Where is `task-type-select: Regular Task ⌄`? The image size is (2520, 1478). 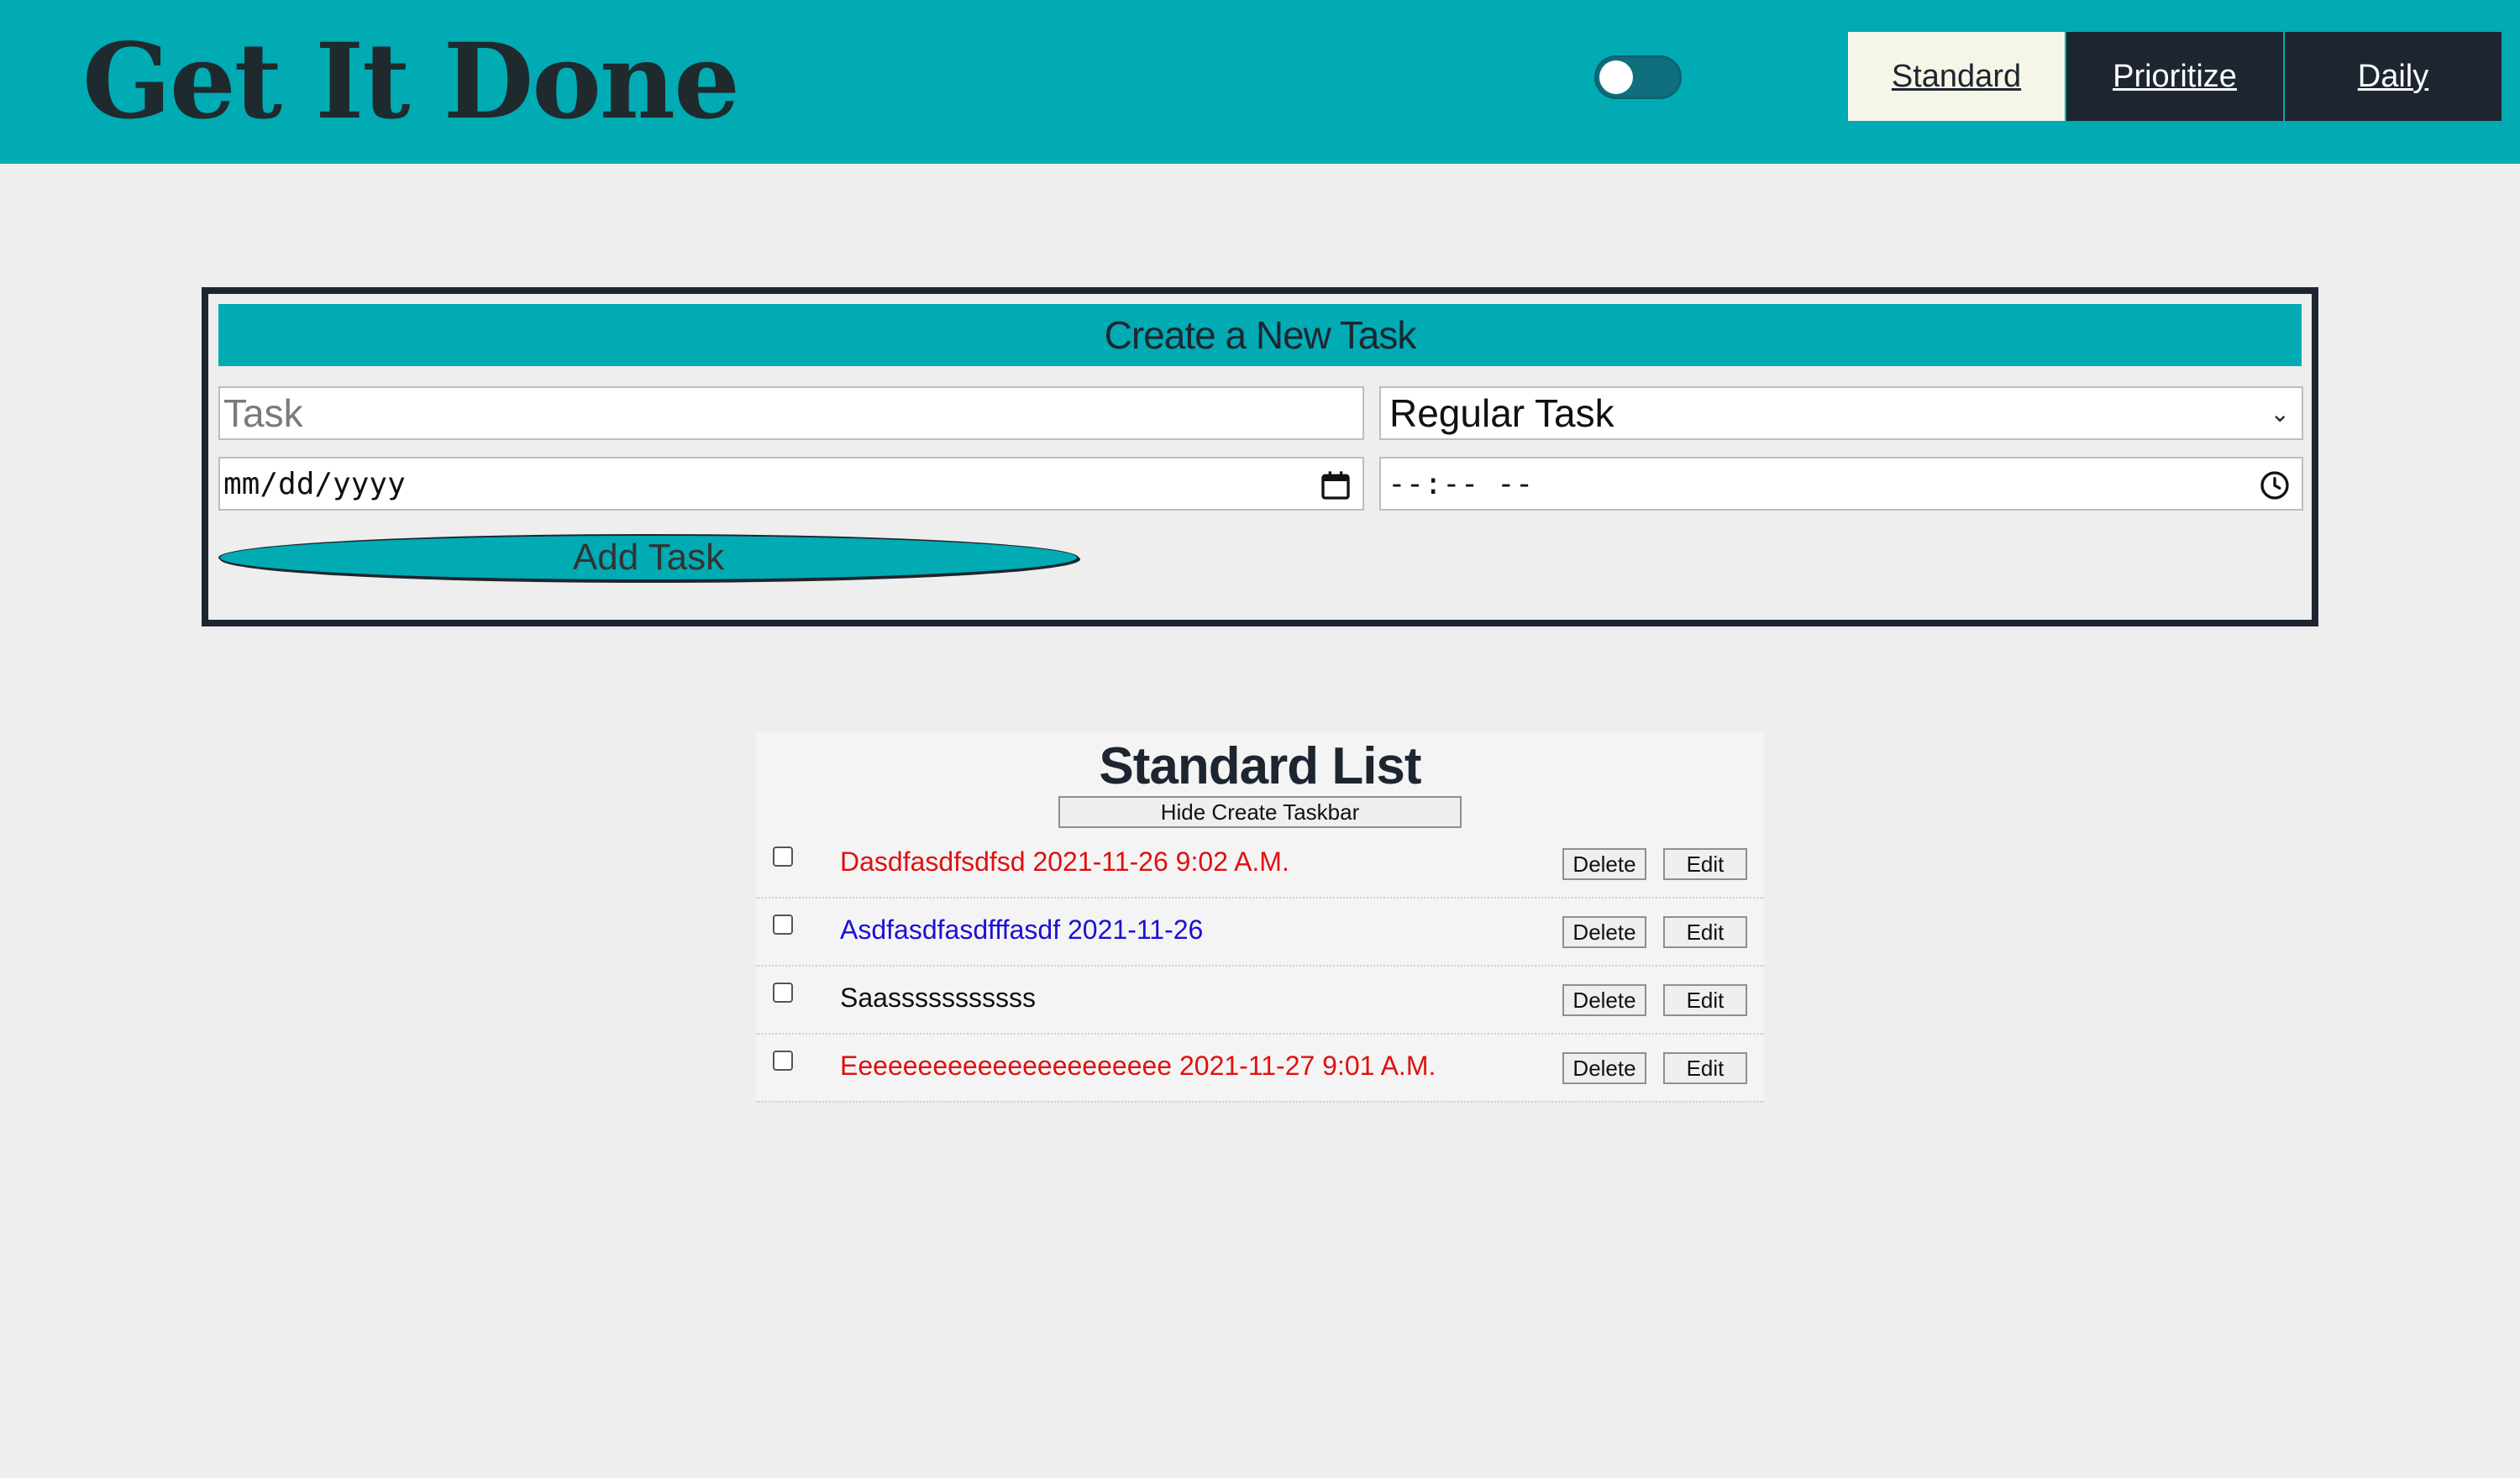 task-type-select: Regular Task ⌄ is located at coordinates (1841, 413).